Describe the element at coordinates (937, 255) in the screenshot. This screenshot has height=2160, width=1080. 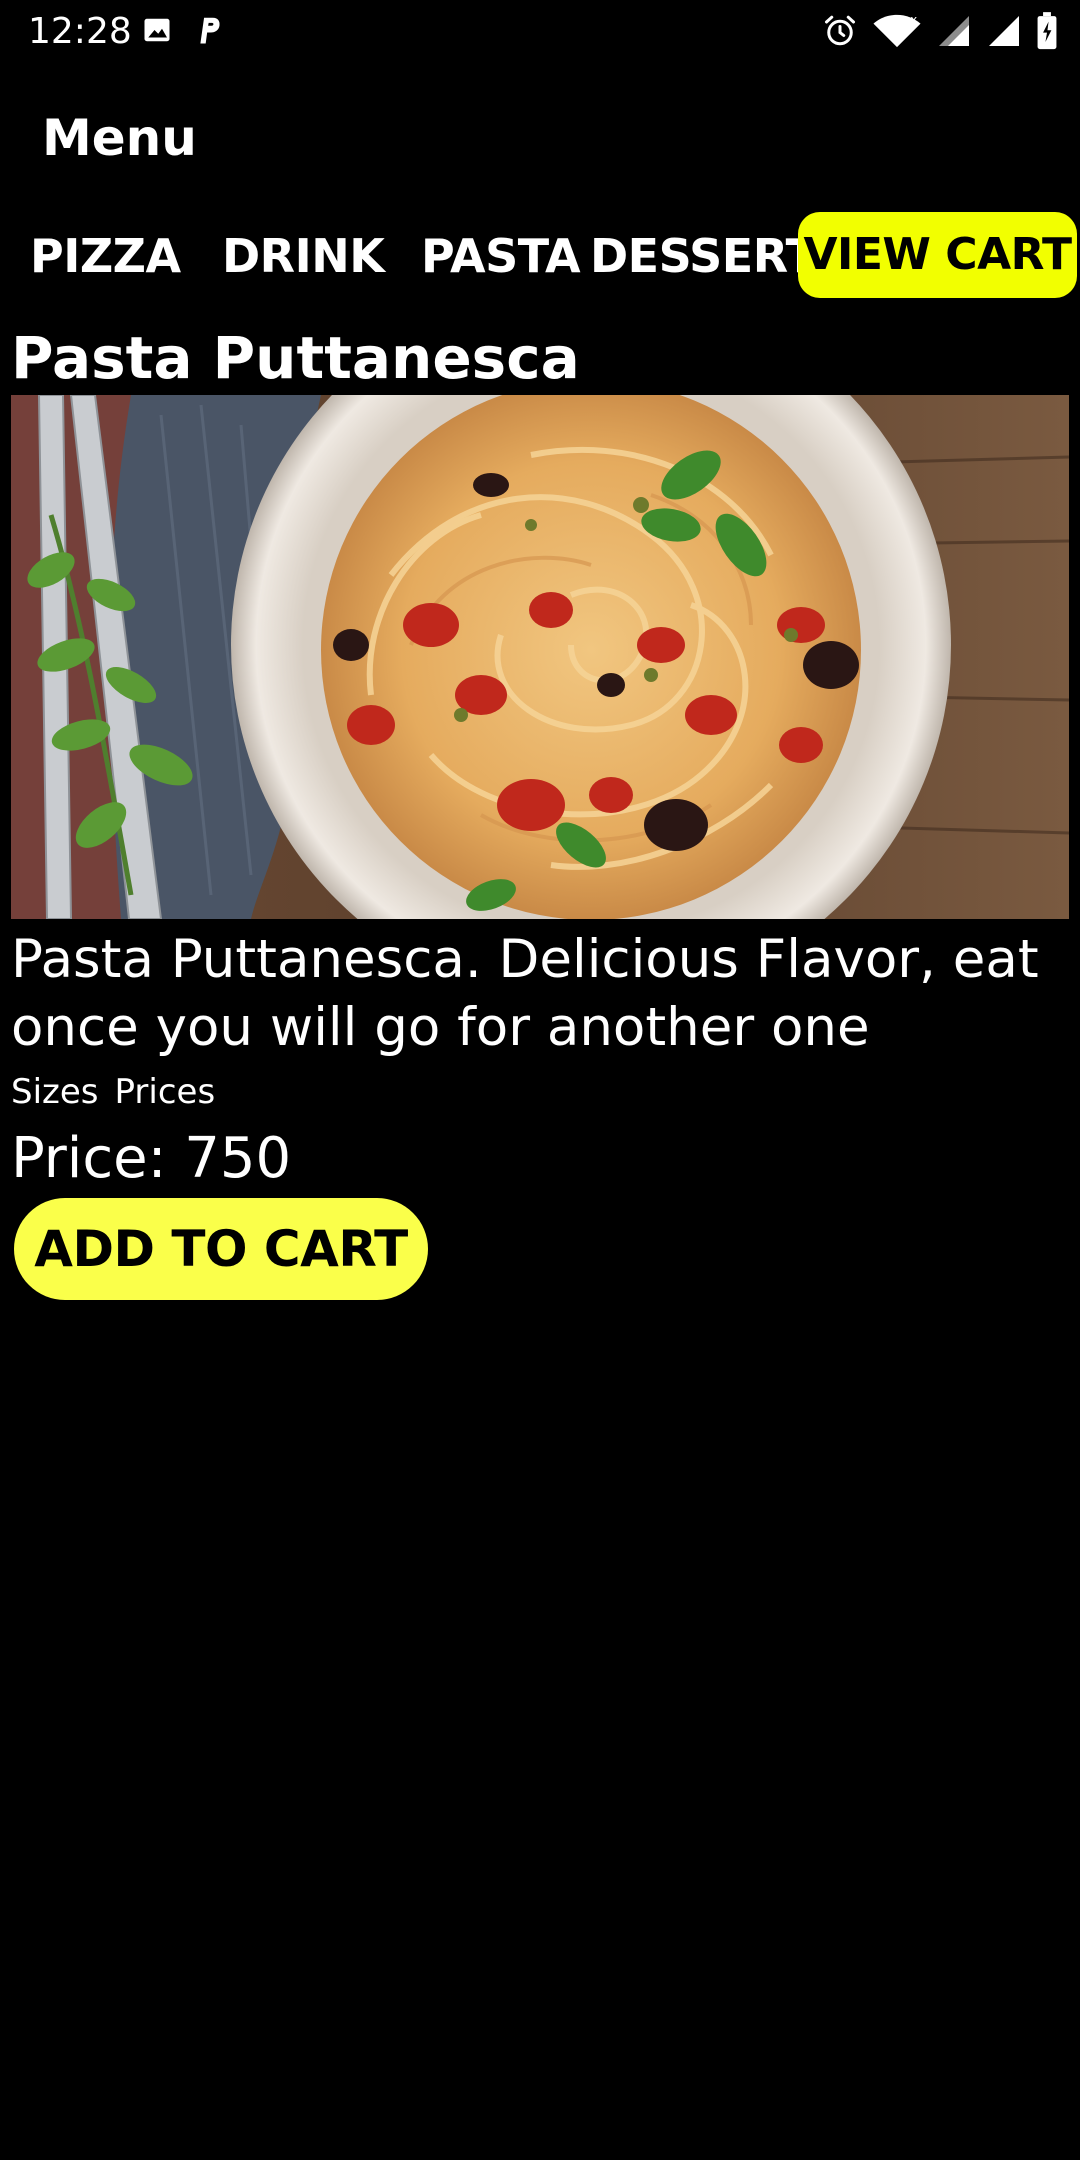
I see `view-cart-button: VIEW CART` at that location.